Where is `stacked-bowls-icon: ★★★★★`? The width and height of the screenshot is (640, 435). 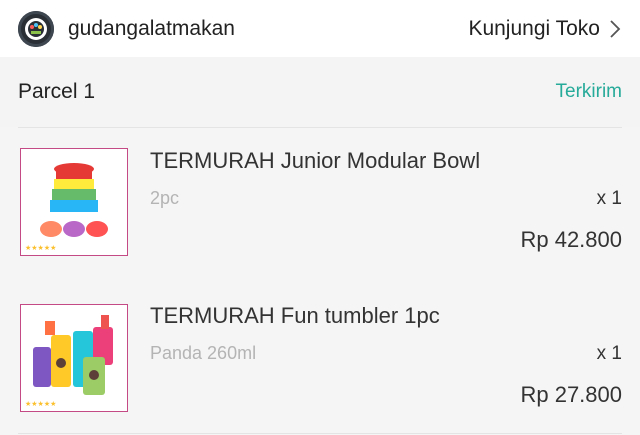 stacked-bowls-icon: ★★★★★ is located at coordinates (74, 202).